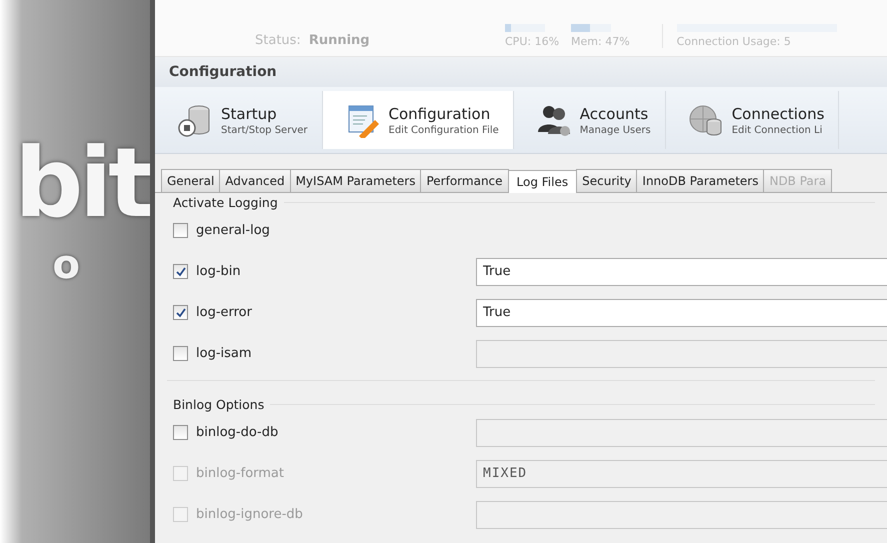 Image resolution: width=887 pixels, height=543 pixels. Describe the element at coordinates (339, 40) in the screenshot. I see `status-value: Running` at that location.